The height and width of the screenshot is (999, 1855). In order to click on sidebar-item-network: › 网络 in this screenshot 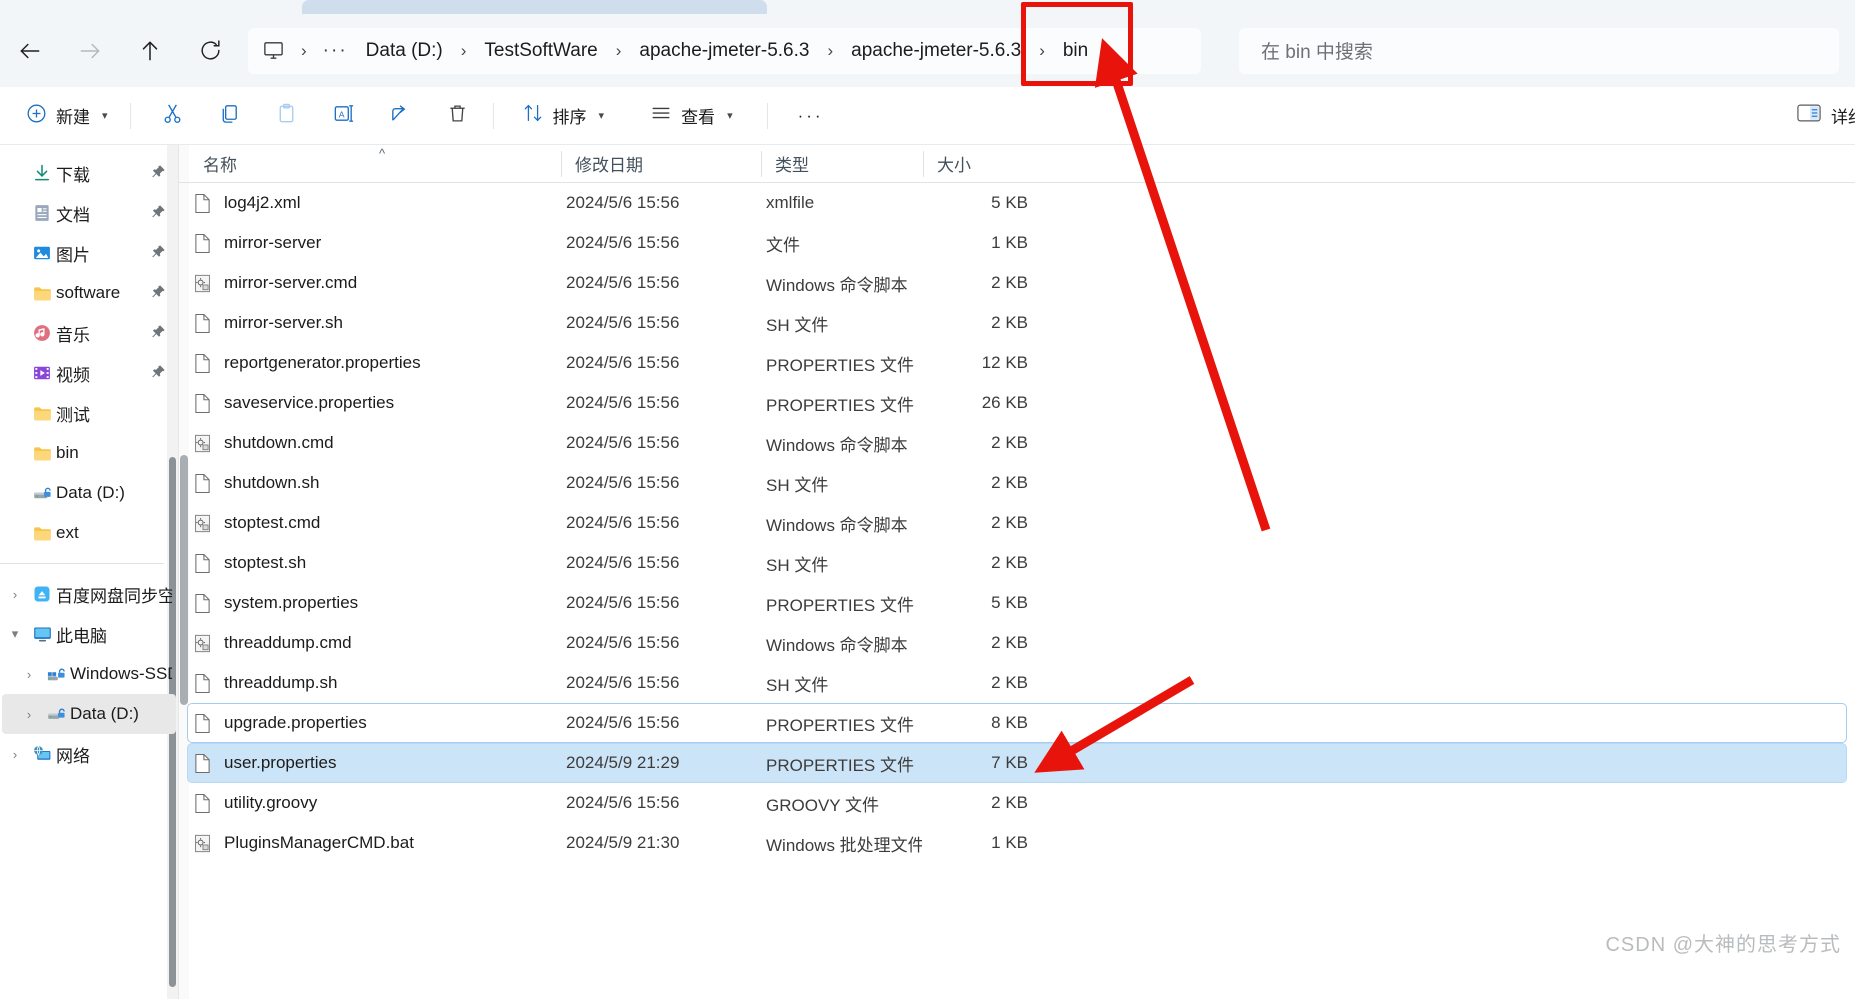, I will do `click(89, 754)`.